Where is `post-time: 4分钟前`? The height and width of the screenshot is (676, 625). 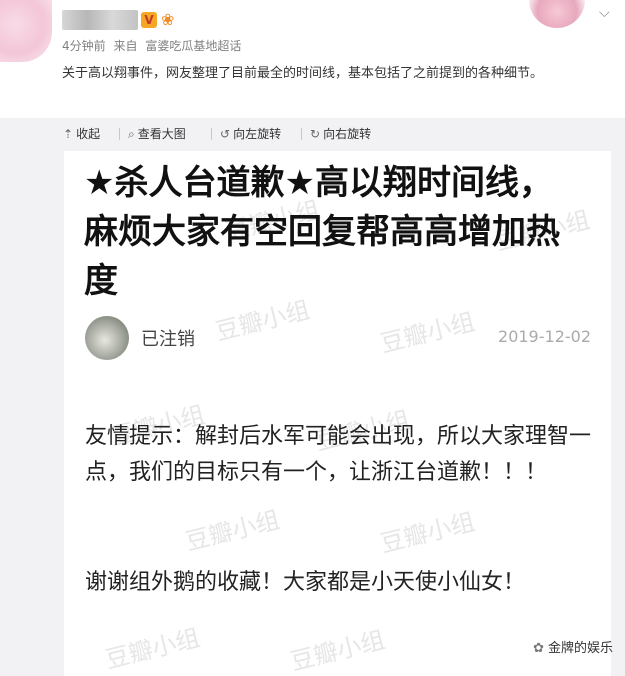 post-time: 4分钟前 is located at coordinates (84, 46).